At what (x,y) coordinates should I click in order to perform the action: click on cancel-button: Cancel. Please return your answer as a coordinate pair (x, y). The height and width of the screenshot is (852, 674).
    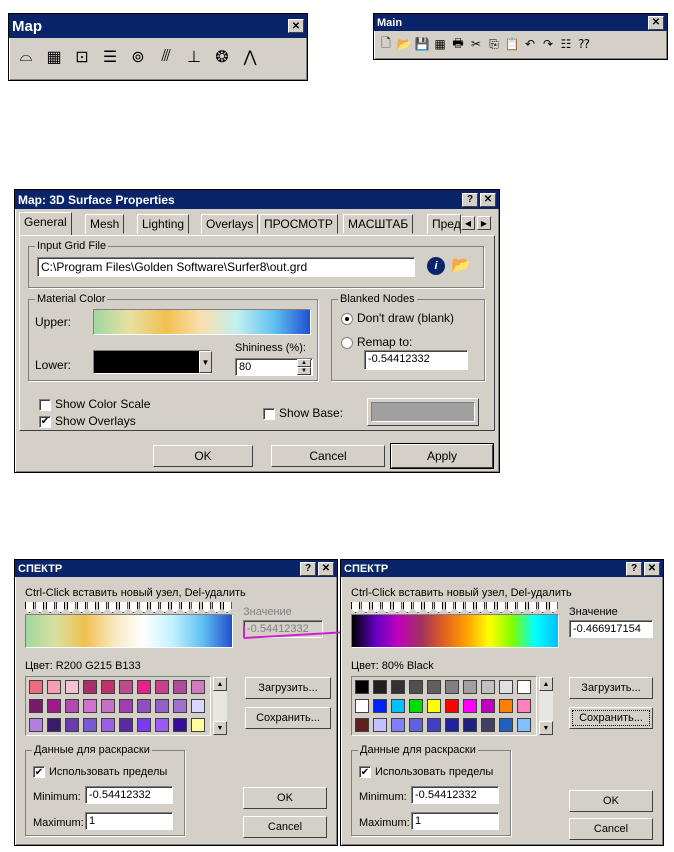
    Looking at the image, I should click on (611, 829).